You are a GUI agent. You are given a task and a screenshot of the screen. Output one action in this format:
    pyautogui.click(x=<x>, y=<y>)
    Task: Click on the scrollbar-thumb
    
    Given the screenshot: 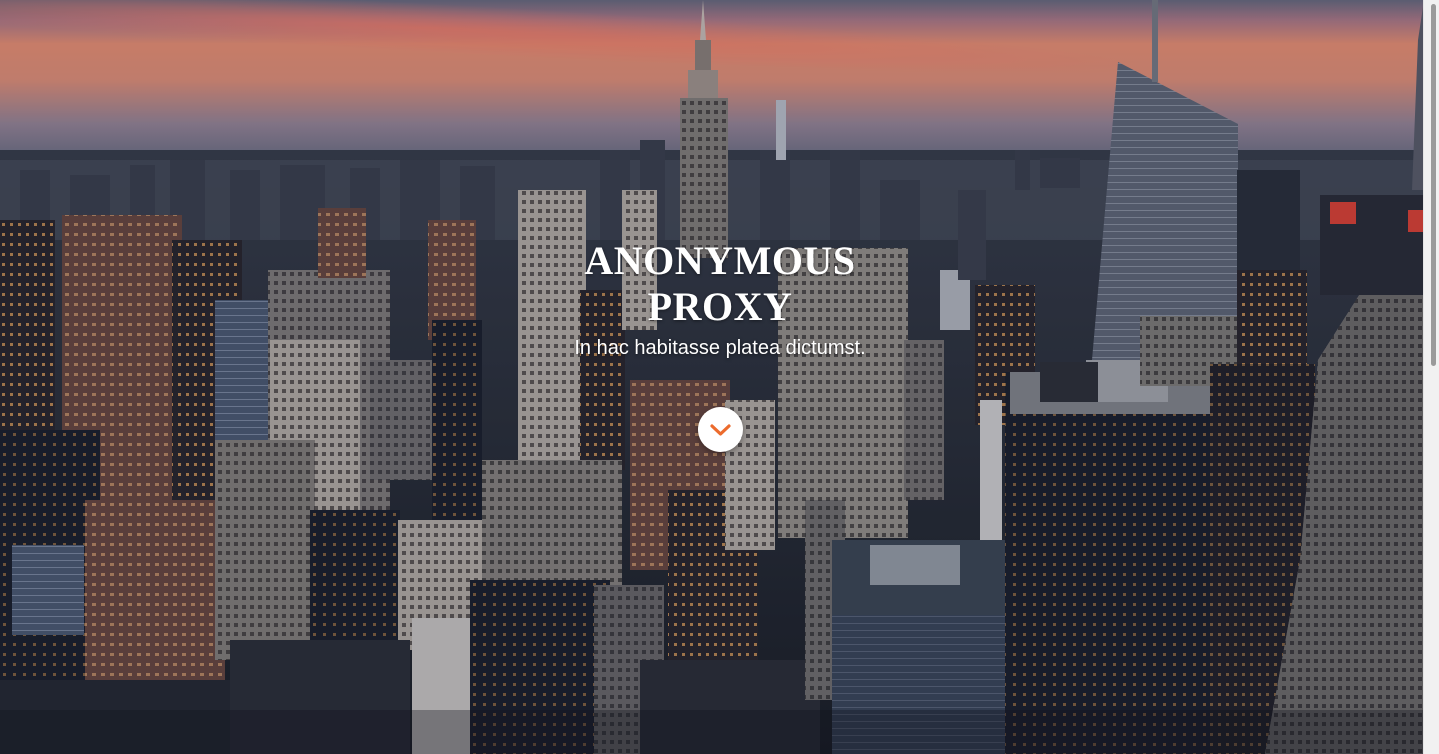 What is the action you would take?
    pyautogui.click(x=1433, y=185)
    